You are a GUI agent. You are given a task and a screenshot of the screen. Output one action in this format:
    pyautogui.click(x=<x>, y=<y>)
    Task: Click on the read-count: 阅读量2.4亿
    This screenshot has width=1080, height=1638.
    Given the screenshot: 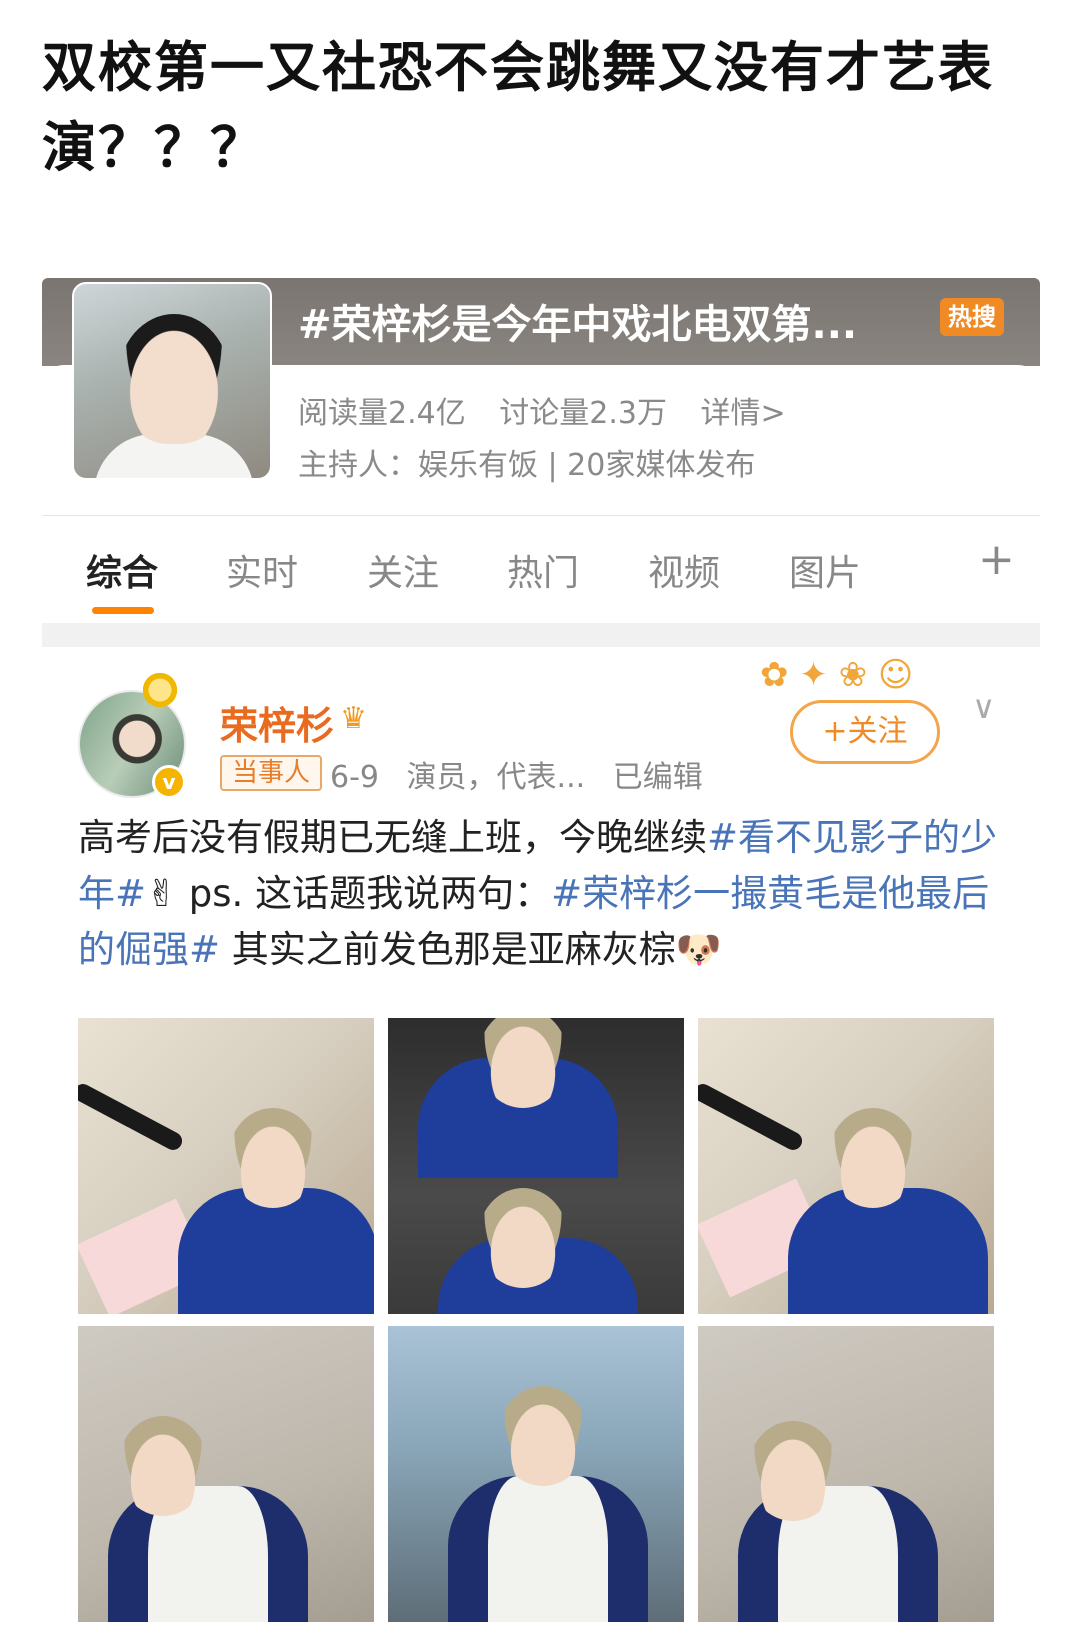 What is the action you would take?
    pyautogui.click(x=382, y=413)
    